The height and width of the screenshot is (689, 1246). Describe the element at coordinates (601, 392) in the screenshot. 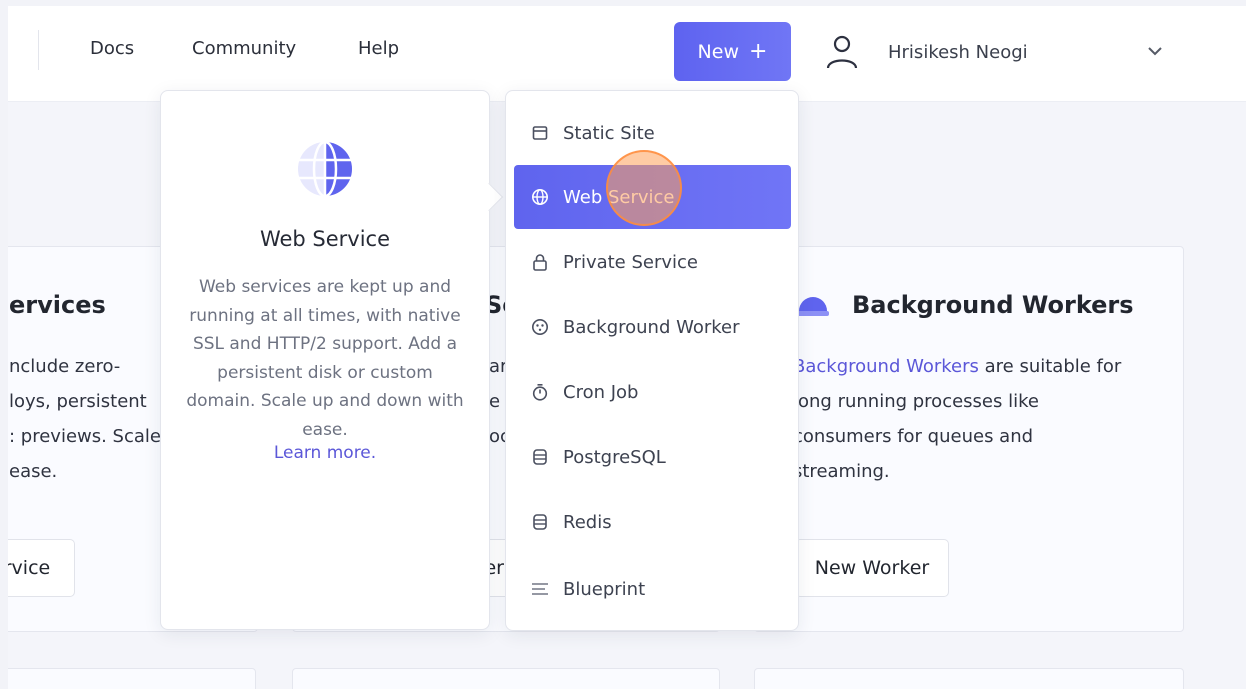

I see `menu-item-label: Cron Job` at that location.